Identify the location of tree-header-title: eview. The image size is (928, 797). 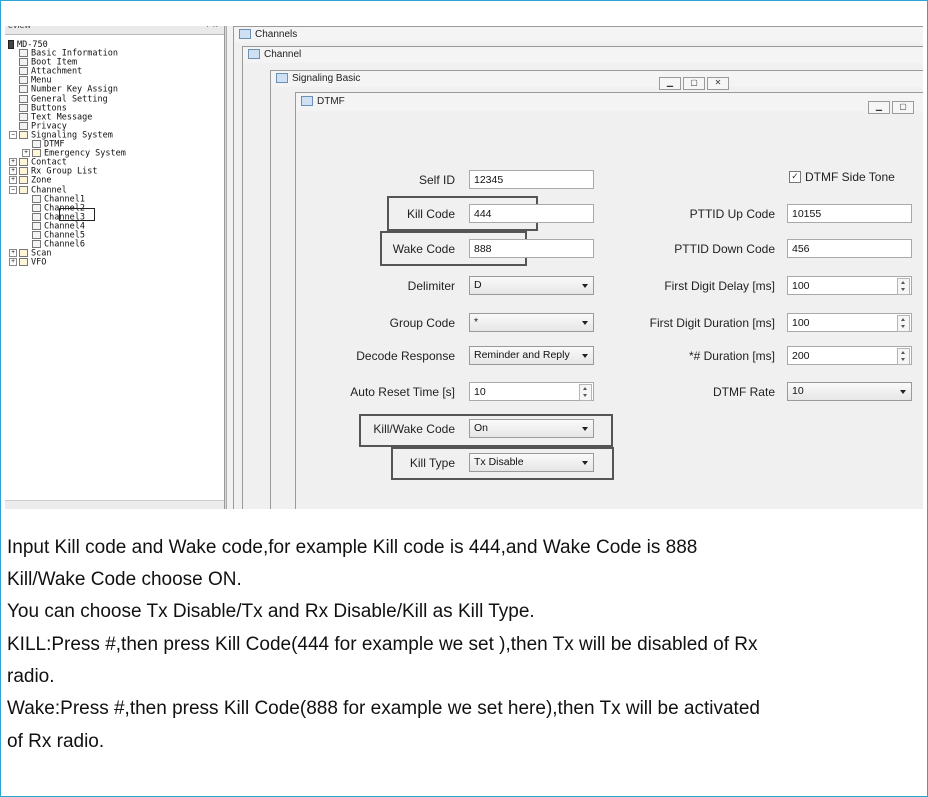
(19, 28).